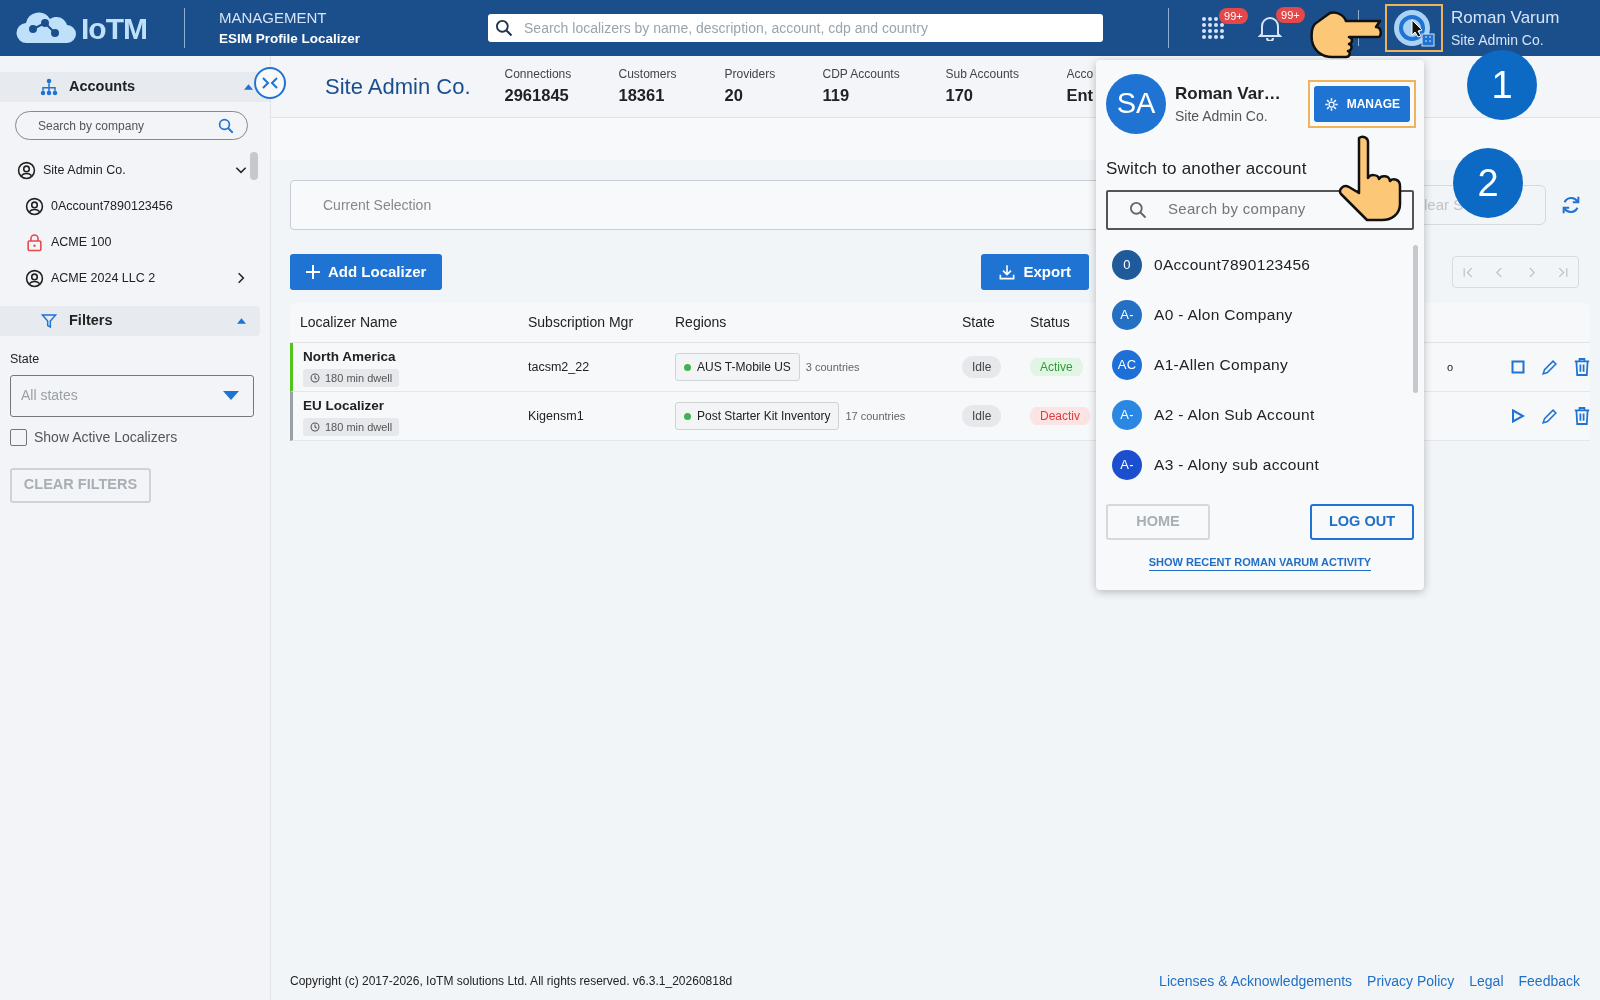  Describe the element at coordinates (647, 75) in the screenshot. I see `stat-label: Customers` at that location.